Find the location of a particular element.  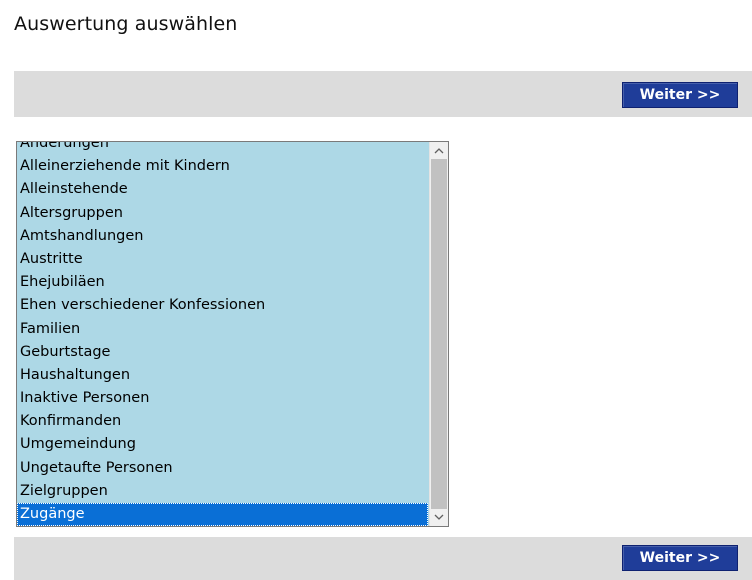

list-item: Amtshandlungen is located at coordinates (222, 236).